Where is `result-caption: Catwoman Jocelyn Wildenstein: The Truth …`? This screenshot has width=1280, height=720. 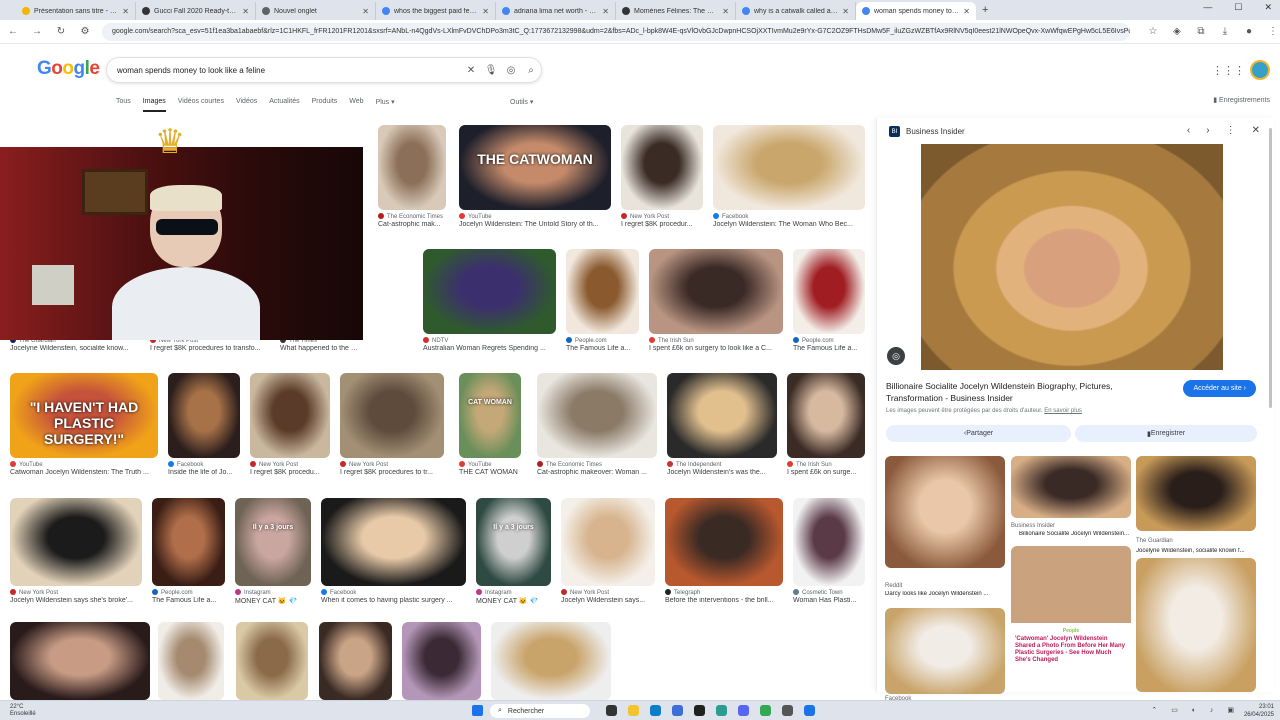 result-caption: Catwoman Jocelyn Wildenstein: The Truth … is located at coordinates (84, 472).